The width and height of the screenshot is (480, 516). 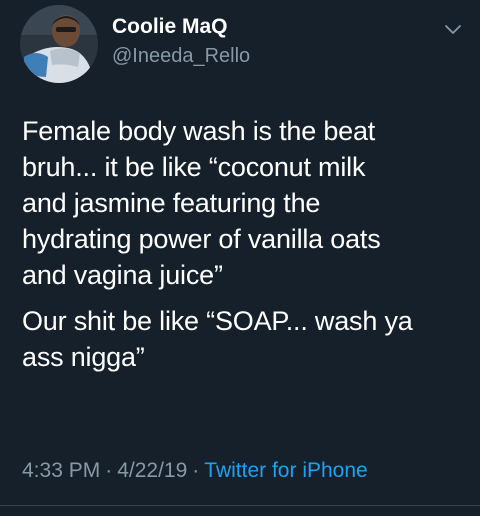 I want to click on user-handle: @Ineeda_Rello, so click(x=181, y=56).